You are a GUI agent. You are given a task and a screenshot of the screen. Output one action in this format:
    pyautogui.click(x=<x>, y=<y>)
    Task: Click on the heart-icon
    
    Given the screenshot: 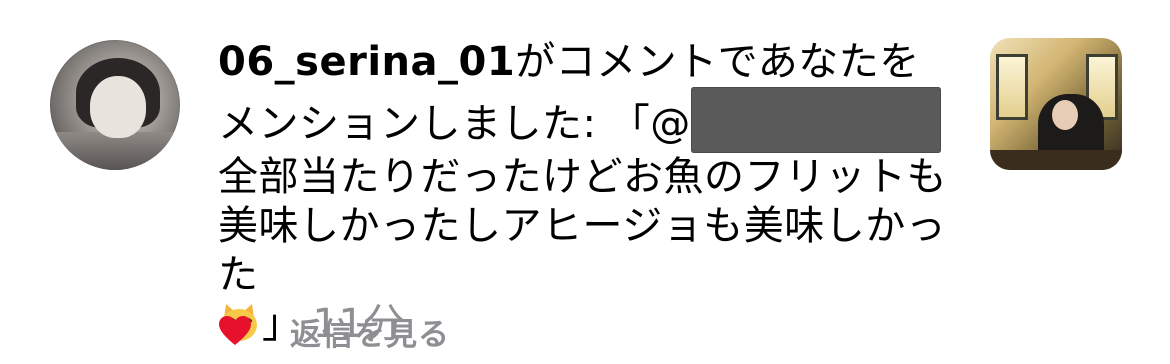 What is the action you would take?
    pyautogui.click(x=235, y=331)
    